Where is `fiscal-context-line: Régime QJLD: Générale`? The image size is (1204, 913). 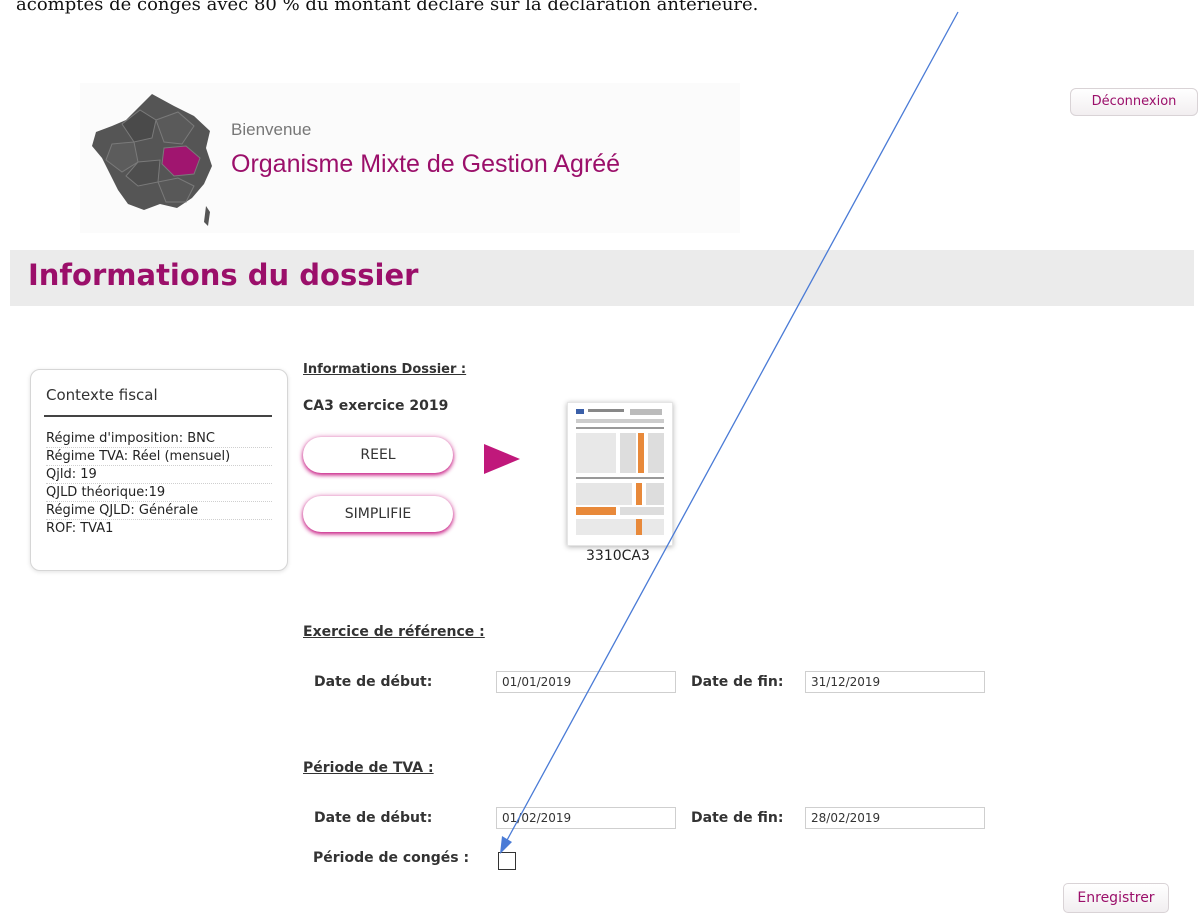 fiscal-context-line: Régime QJLD: Générale is located at coordinates (159, 511).